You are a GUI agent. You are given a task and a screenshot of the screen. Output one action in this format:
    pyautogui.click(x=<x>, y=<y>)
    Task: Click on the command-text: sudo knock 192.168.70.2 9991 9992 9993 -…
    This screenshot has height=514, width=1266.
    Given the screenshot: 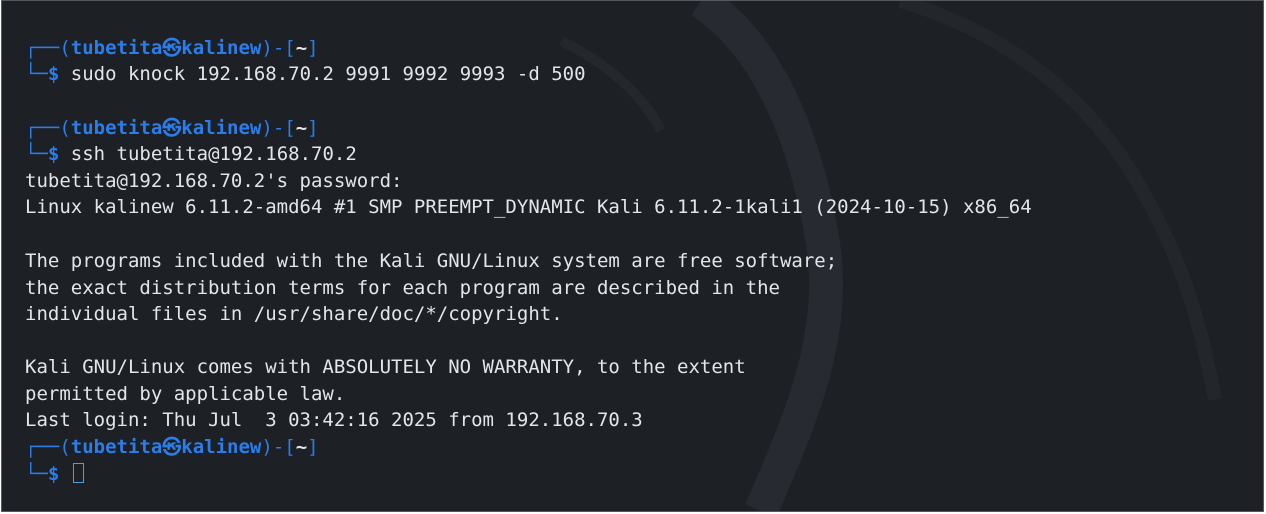 What is the action you would take?
    pyautogui.click(x=328, y=74)
    